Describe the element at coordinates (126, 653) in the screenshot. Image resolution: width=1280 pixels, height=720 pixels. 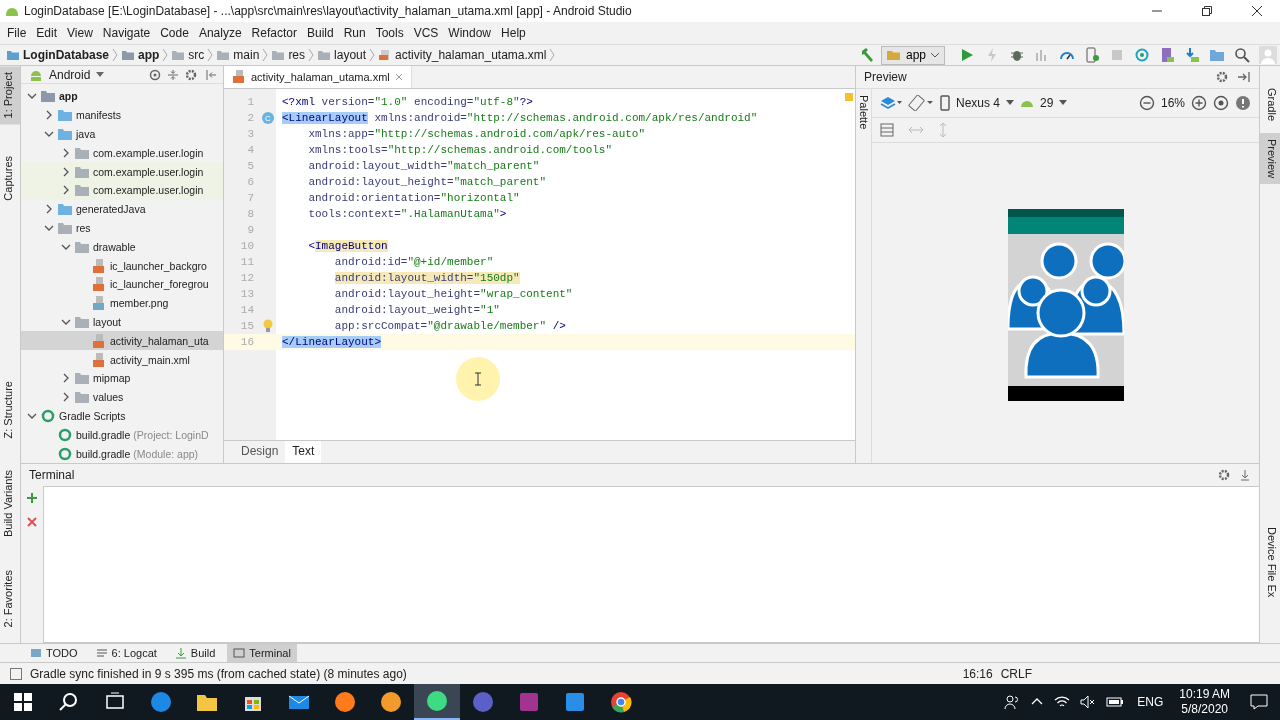
I see `tool-window-tab: 6: Logcat` at that location.